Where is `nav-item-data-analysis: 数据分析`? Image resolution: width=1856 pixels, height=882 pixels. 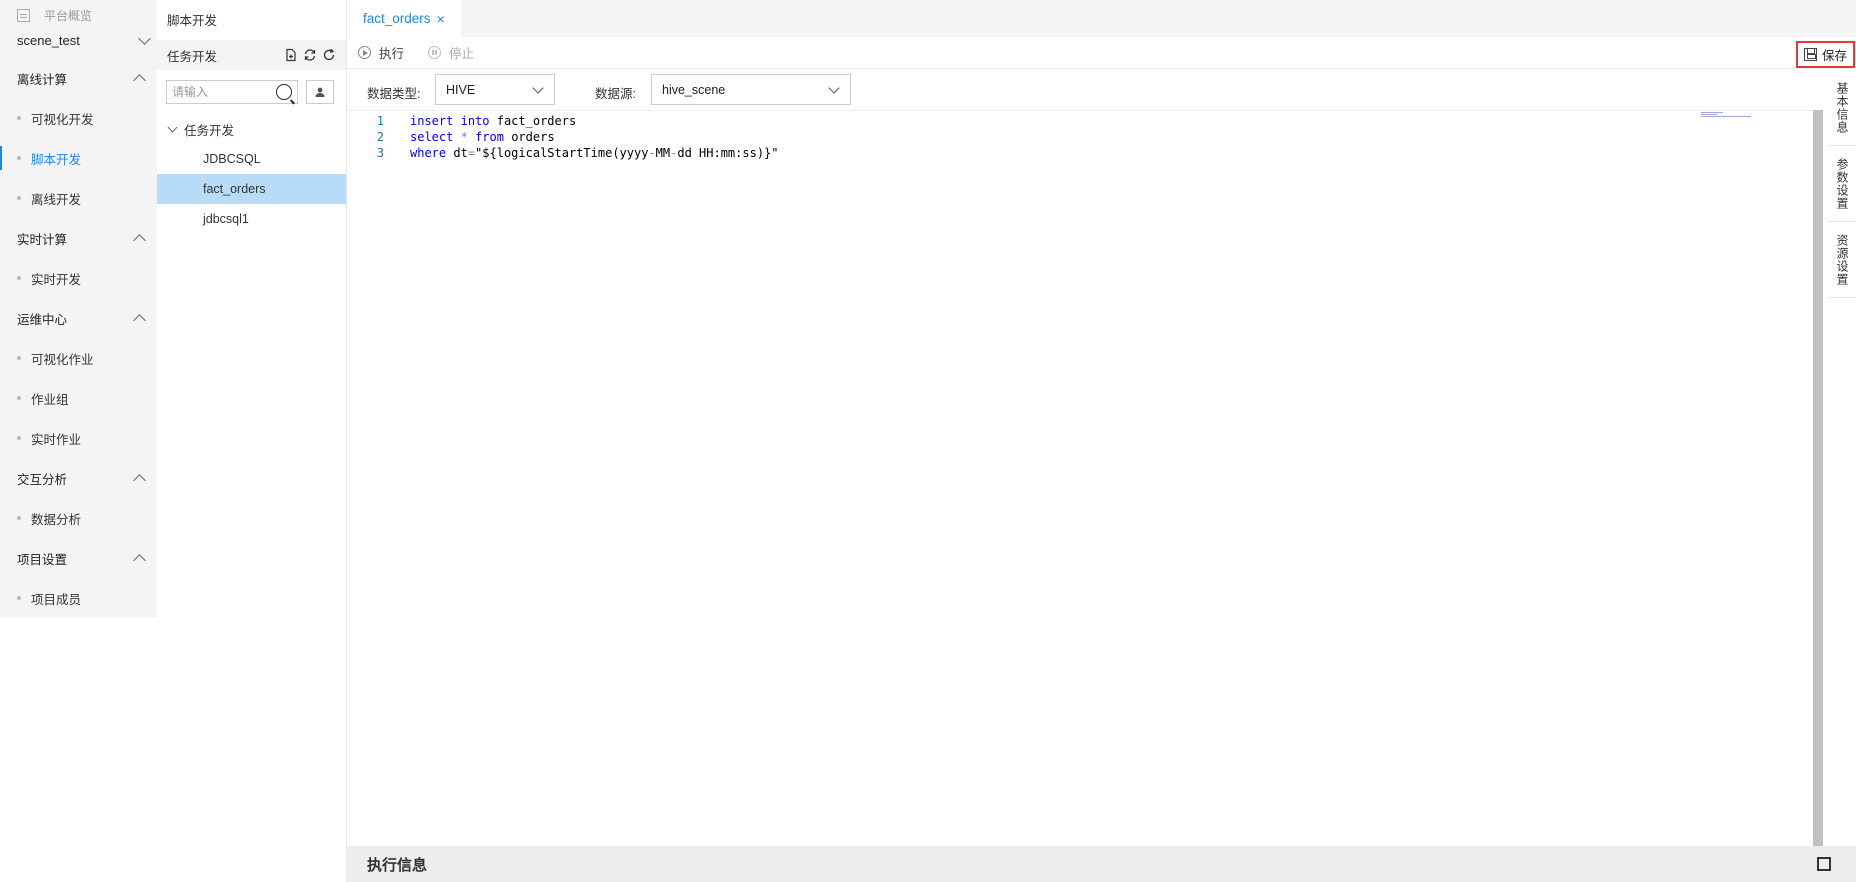 nav-item-data-analysis: 数据分析 is located at coordinates (78, 518).